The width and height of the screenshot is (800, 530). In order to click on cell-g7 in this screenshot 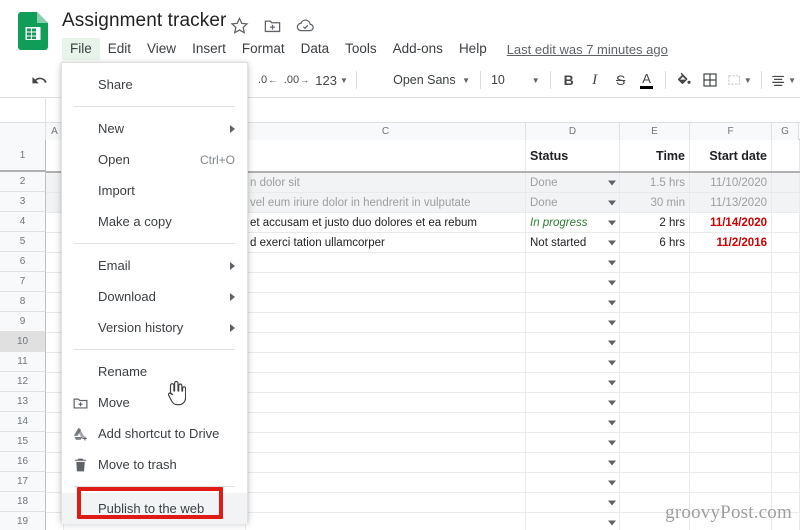, I will do `click(786, 282)`.